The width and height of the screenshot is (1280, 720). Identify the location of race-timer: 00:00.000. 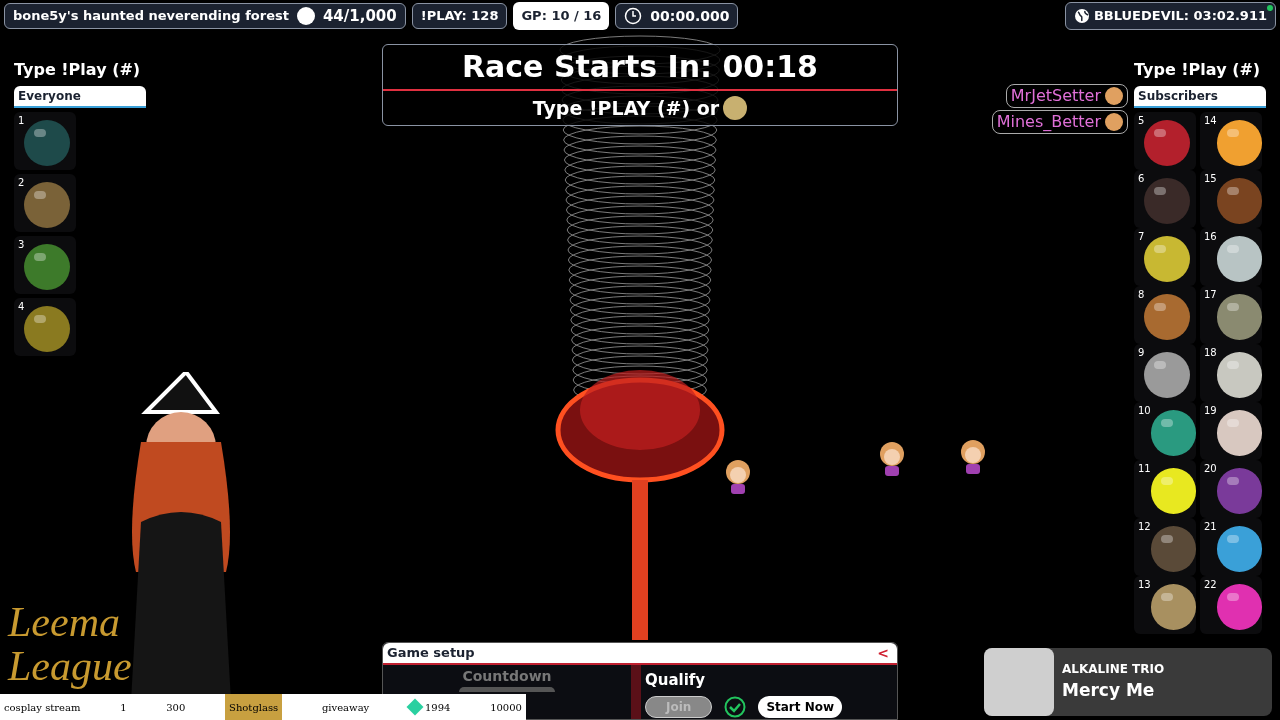
(690, 16).